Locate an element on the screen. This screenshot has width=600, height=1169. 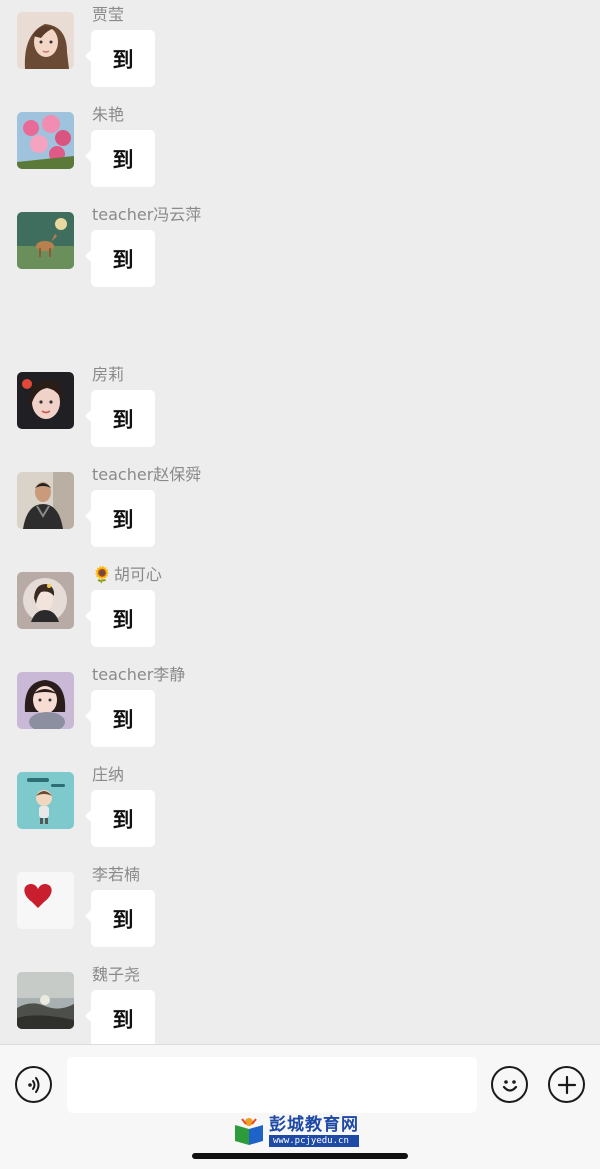
home-indicator is located at coordinates (300, 1156).